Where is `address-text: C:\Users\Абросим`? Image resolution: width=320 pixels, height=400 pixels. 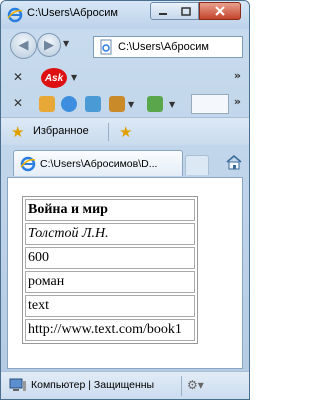
address-text: C:\Users\Абросим is located at coordinates (163, 47).